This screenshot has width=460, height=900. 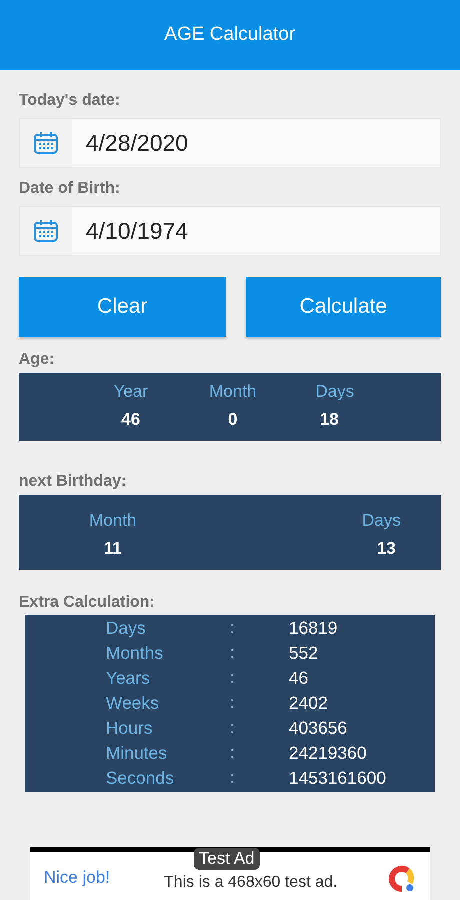 What do you see at coordinates (129, 678) in the screenshot?
I see `stat-name: Years` at bounding box center [129, 678].